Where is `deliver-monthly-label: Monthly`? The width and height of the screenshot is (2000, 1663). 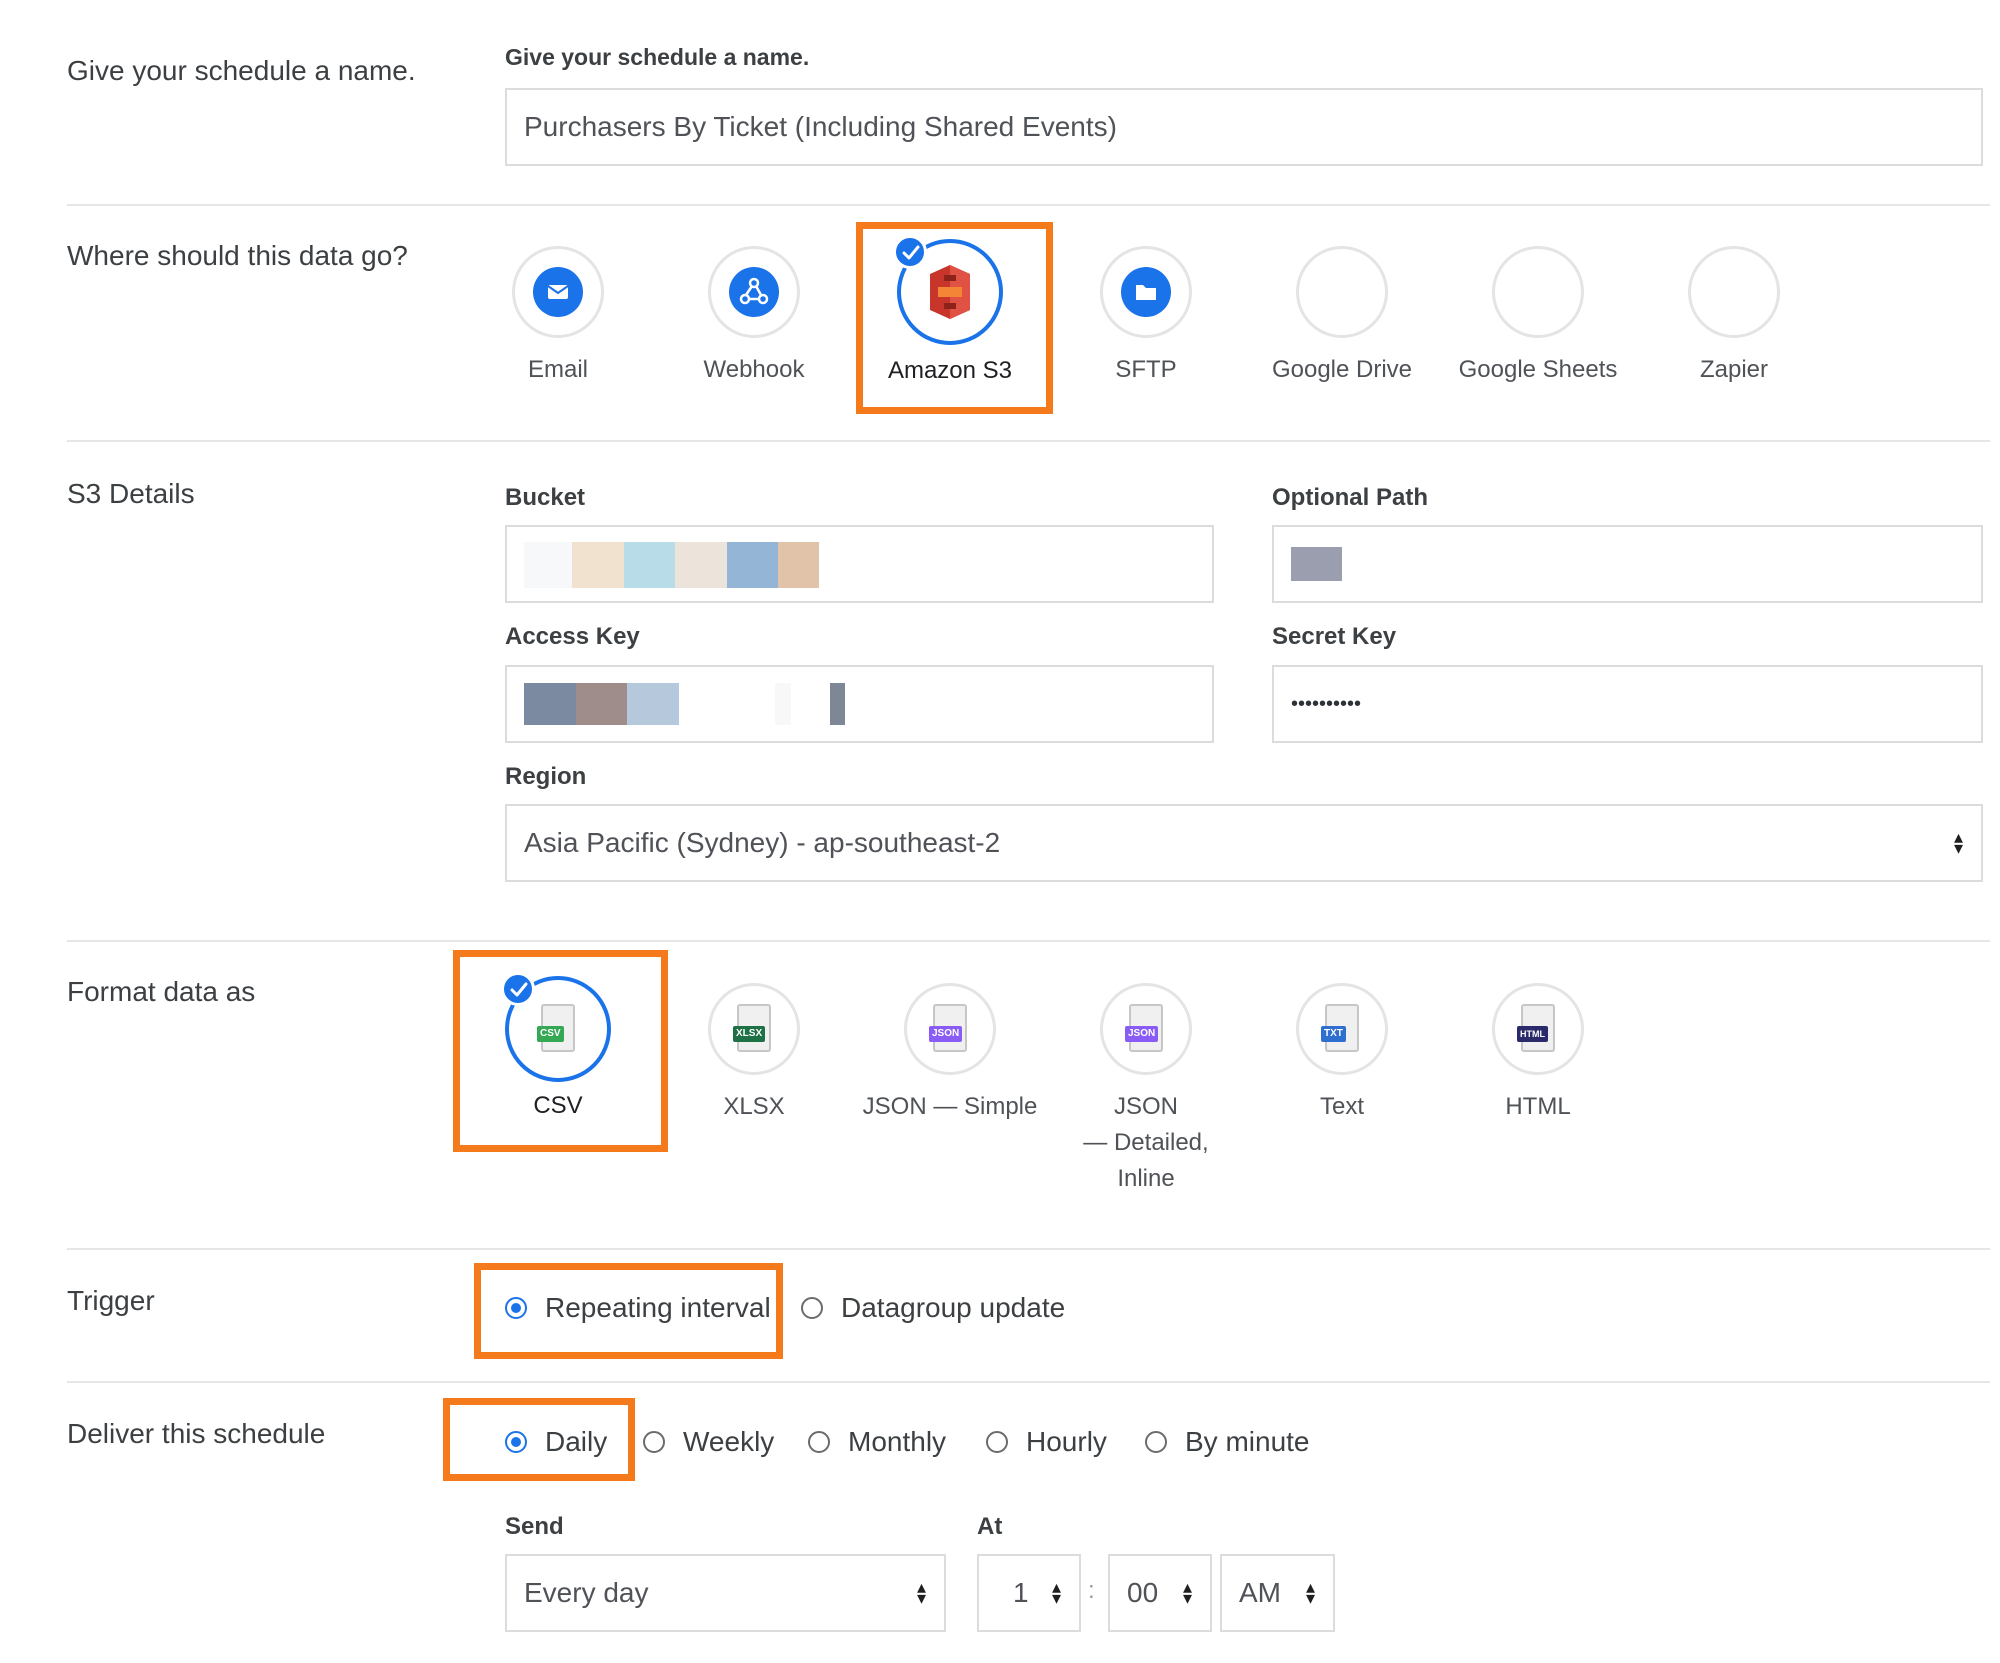 deliver-monthly-label: Monthly is located at coordinates (897, 1441).